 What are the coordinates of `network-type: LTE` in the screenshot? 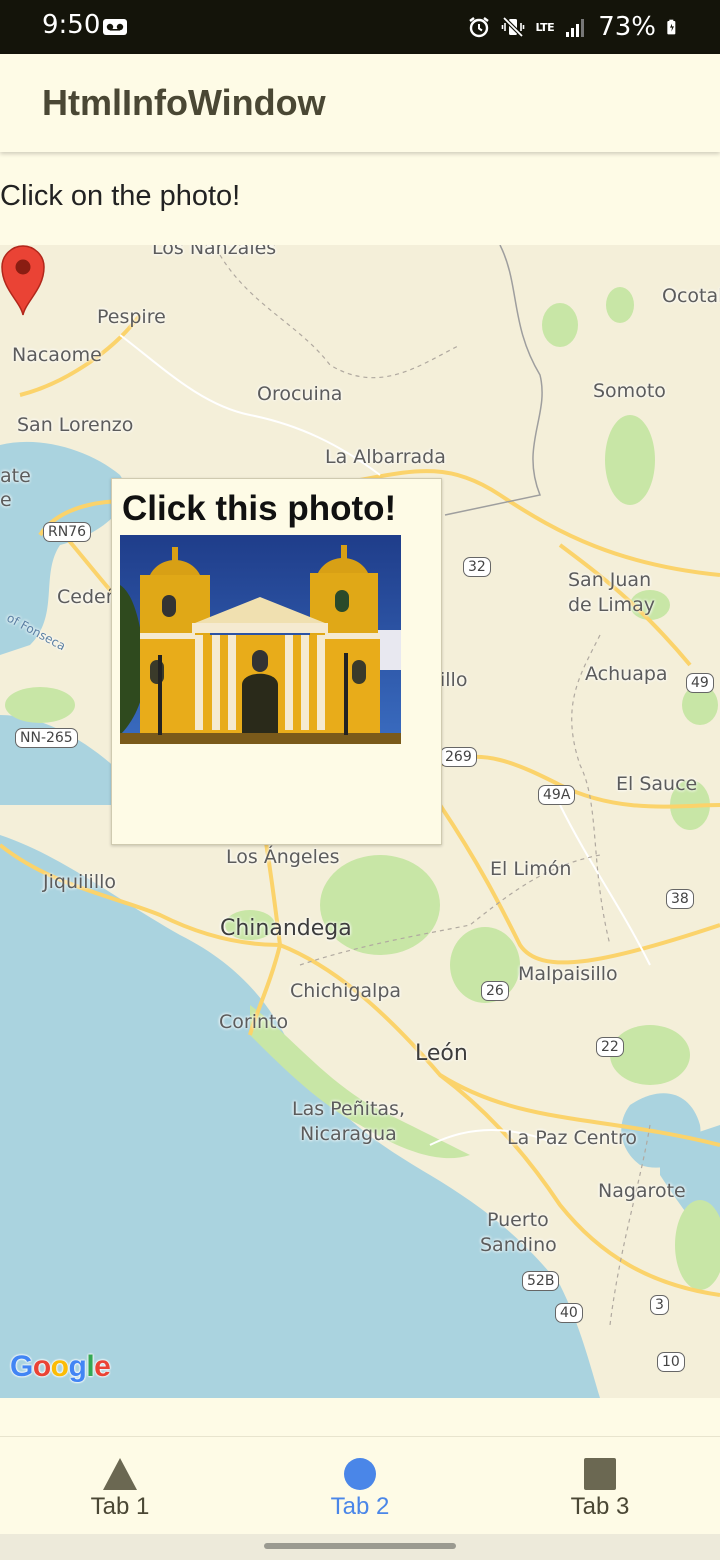 It's located at (545, 27).